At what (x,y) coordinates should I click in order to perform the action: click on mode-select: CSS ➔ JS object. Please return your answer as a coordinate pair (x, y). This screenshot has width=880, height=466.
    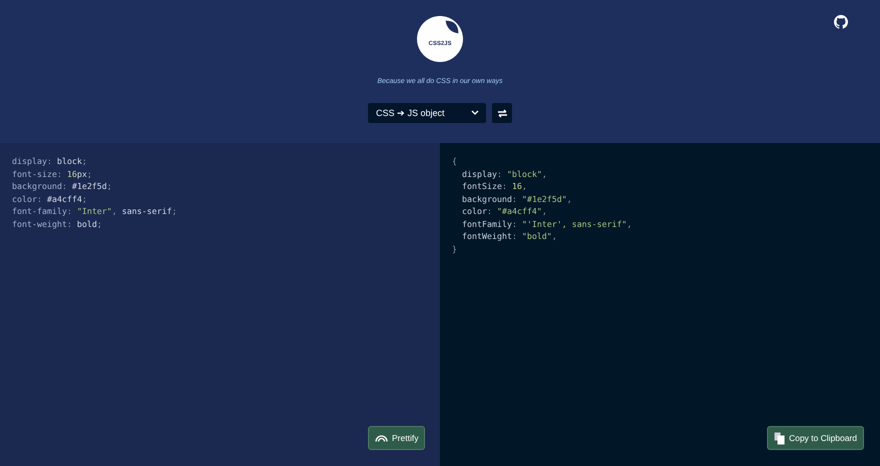
    Looking at the image, I should click on (427, 113).